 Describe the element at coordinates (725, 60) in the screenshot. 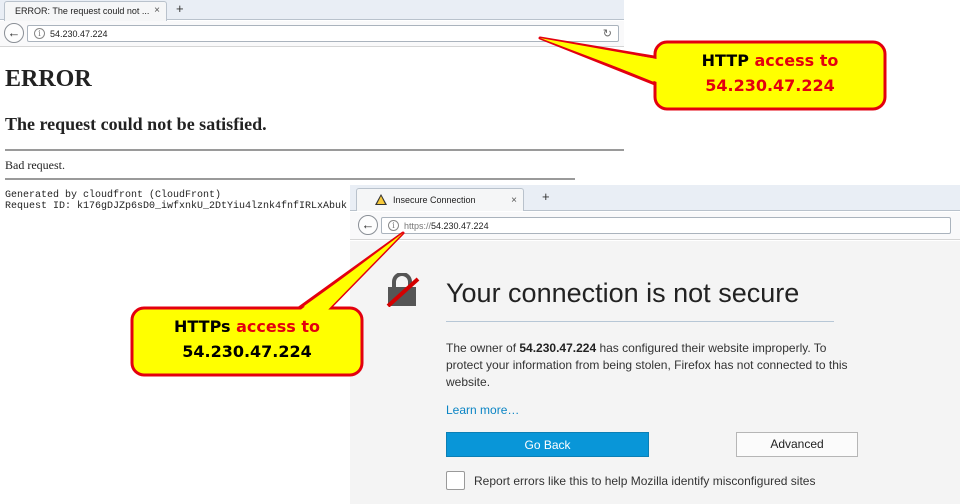

I see `callout-protocol: HTTP` at that location.